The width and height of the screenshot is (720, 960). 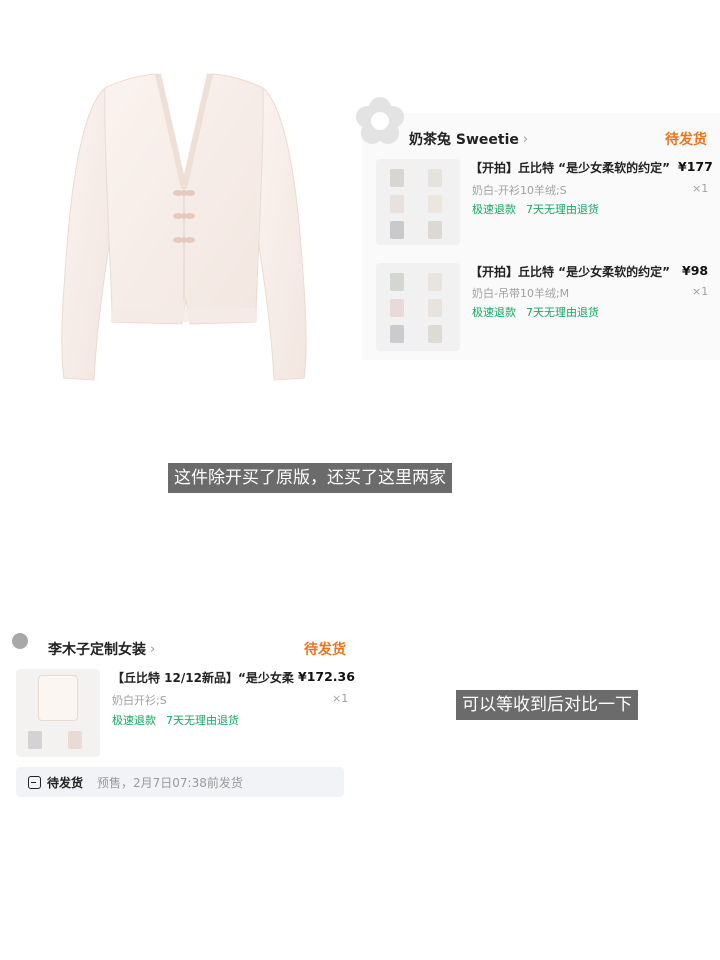 What do you see at coordinates (464, 140) in the screenshot?
I see `shop-name: 奶茶兔 Sweetie` at bounding box center [464, 140].